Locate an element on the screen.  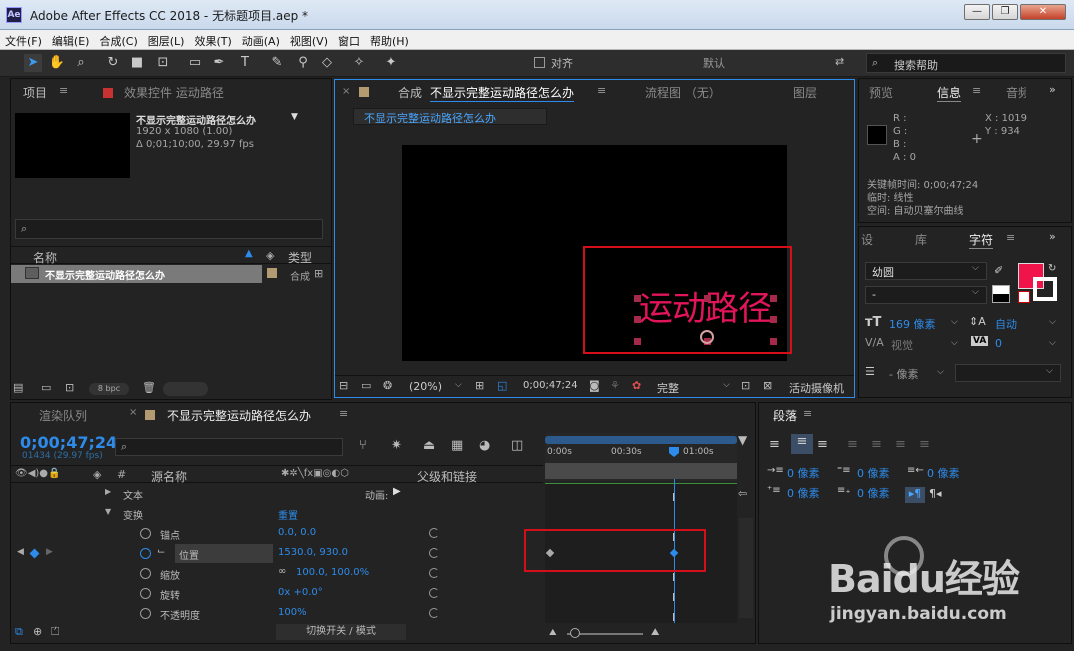
constrain-link-icon: ∞ is located at coordinates (282, 571).